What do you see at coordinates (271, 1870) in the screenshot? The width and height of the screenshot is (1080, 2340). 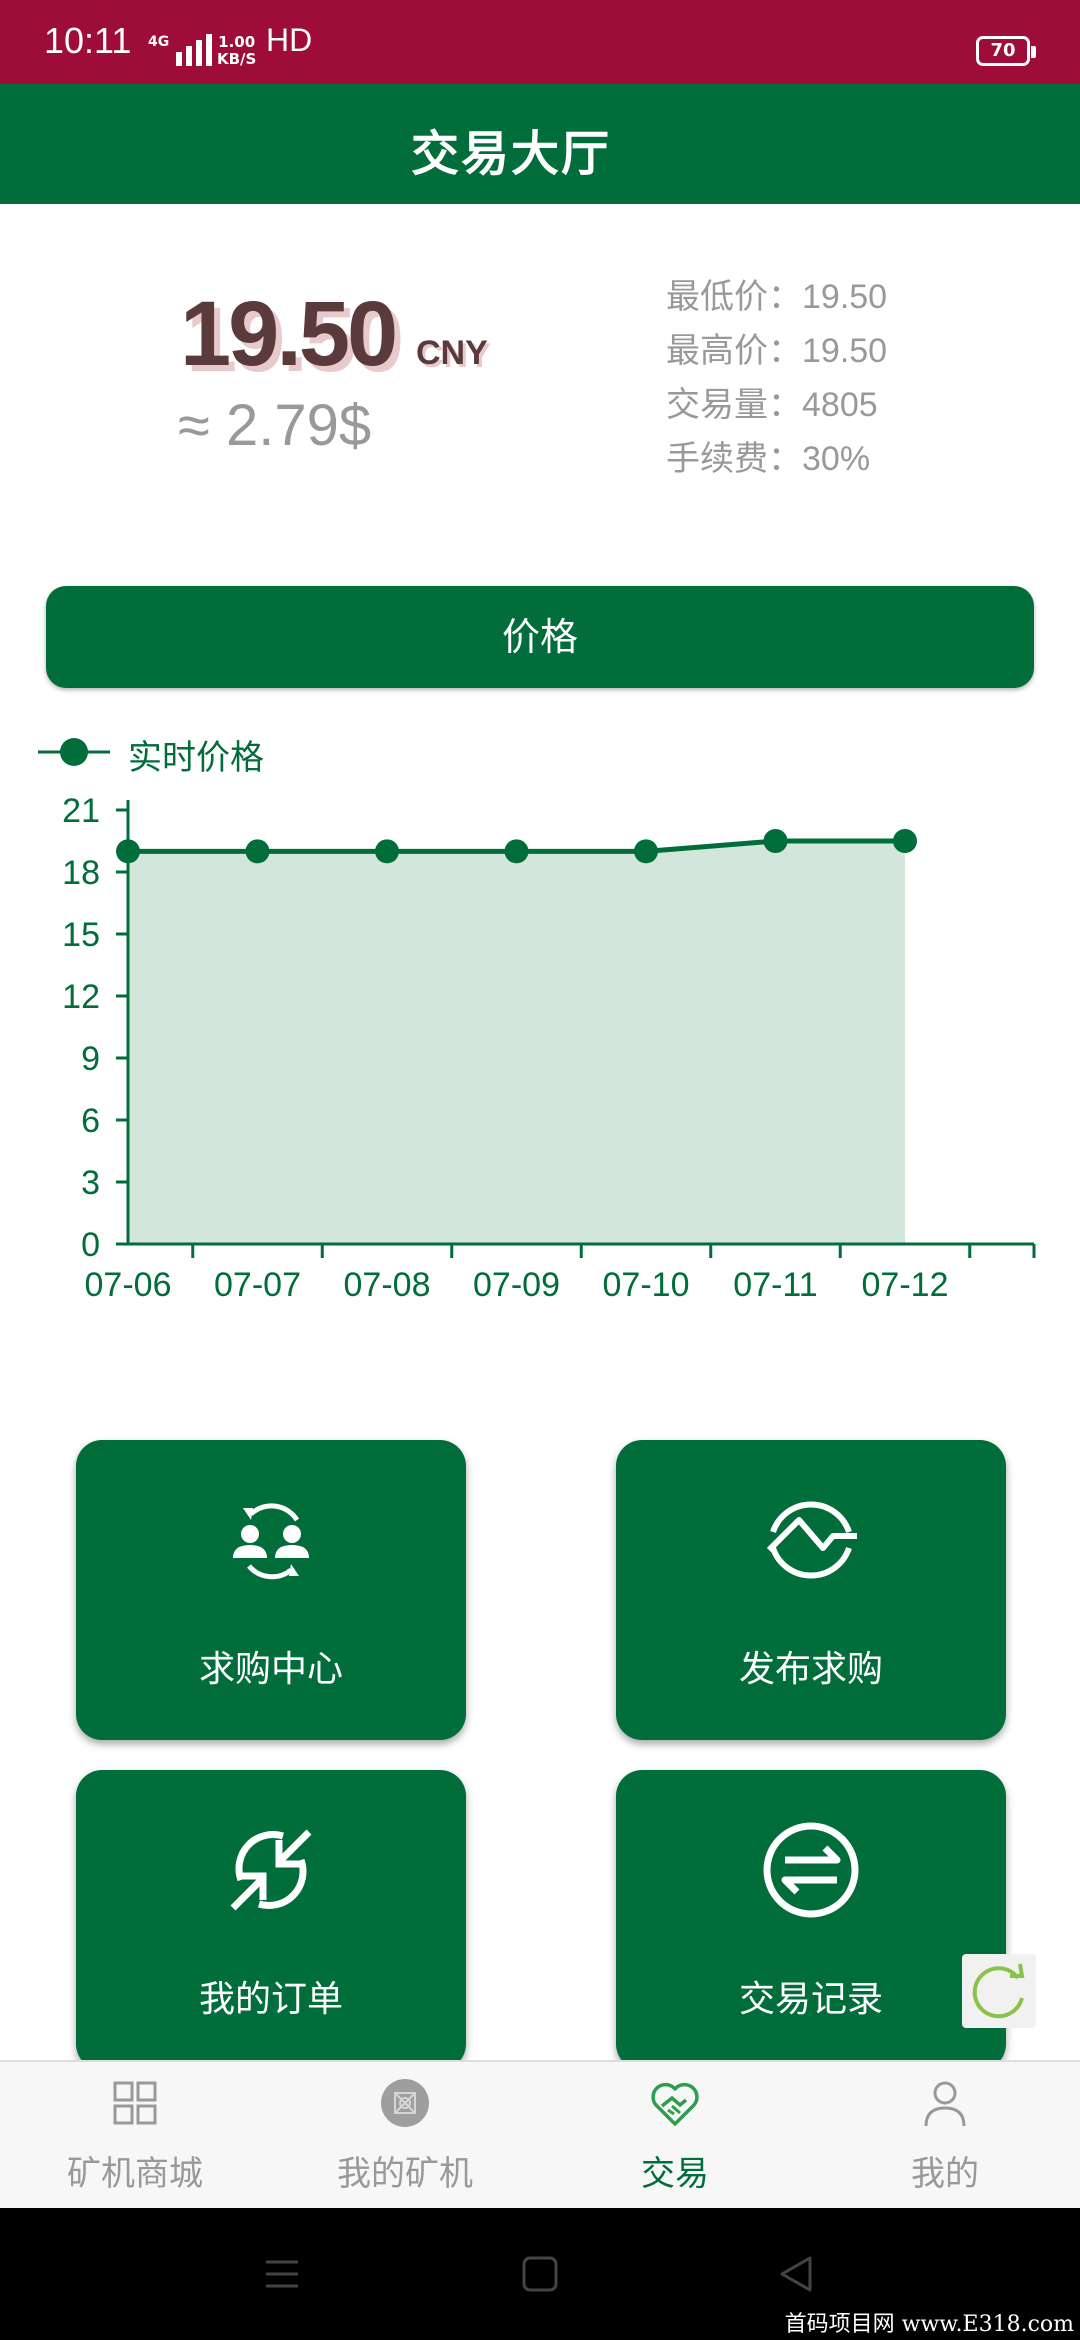 I see `arrows-in-circle-icon` at bounding box center [271, 1870].